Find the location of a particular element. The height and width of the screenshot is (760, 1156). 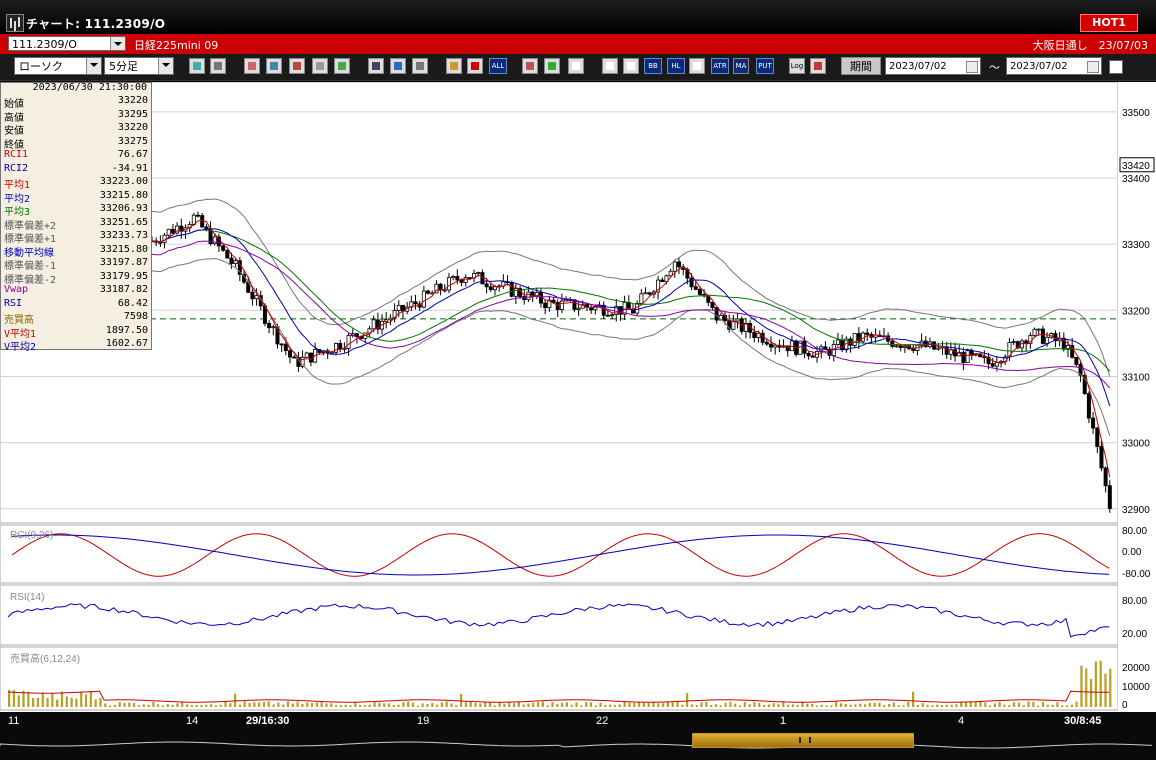

data-row: V平均1 1897.50 is located at coordinates (76, 332).